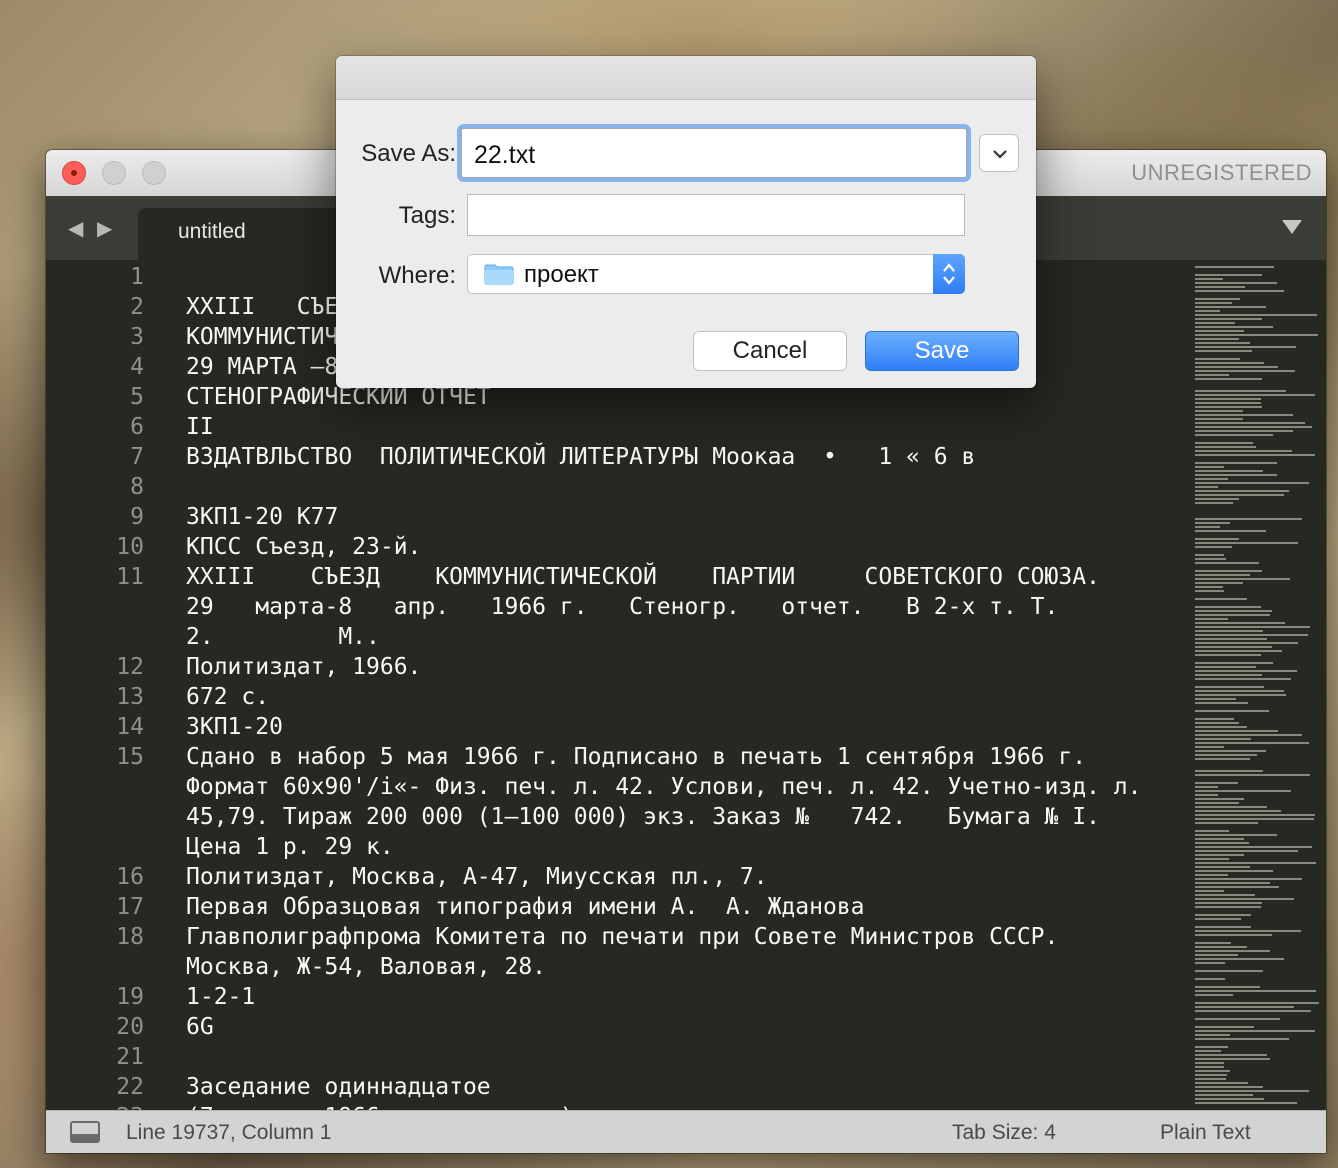  What do you see at coordinates (1292, 227) in the screenshot?
I see `tab-menu-chevron-icon` at bounding box center [1292, 227].